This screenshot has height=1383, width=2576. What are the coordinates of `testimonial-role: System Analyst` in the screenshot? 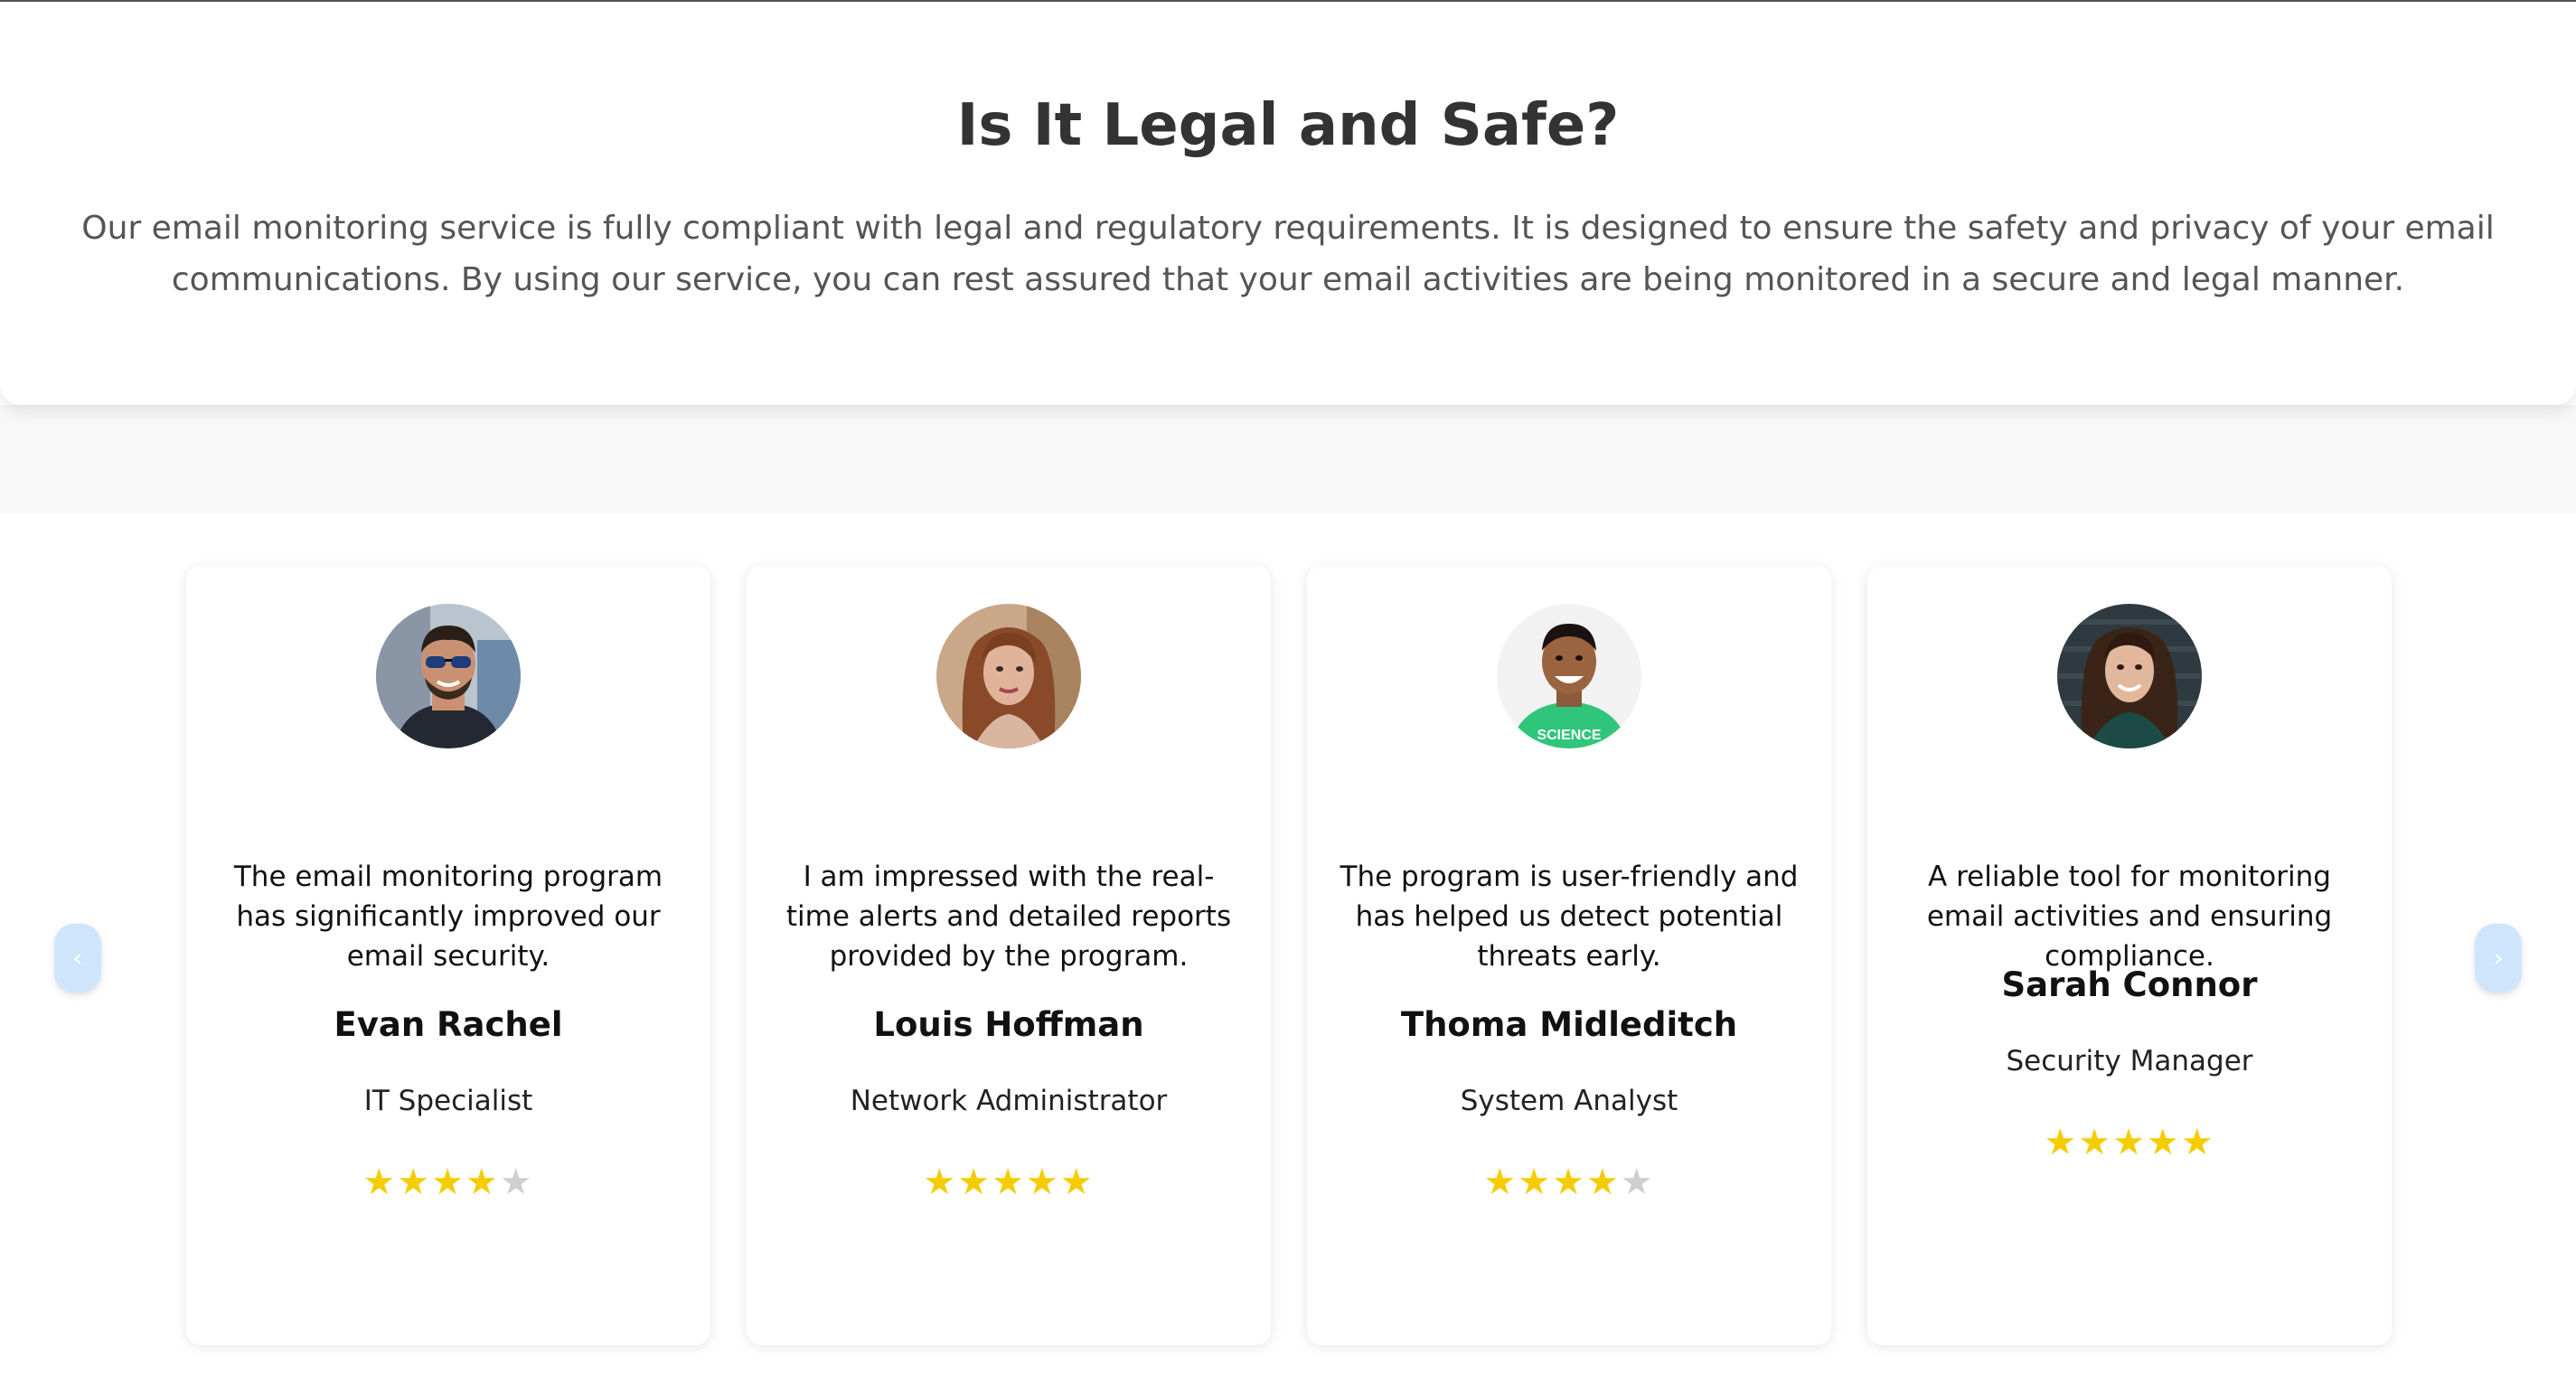 It's located at (1569, 1101).